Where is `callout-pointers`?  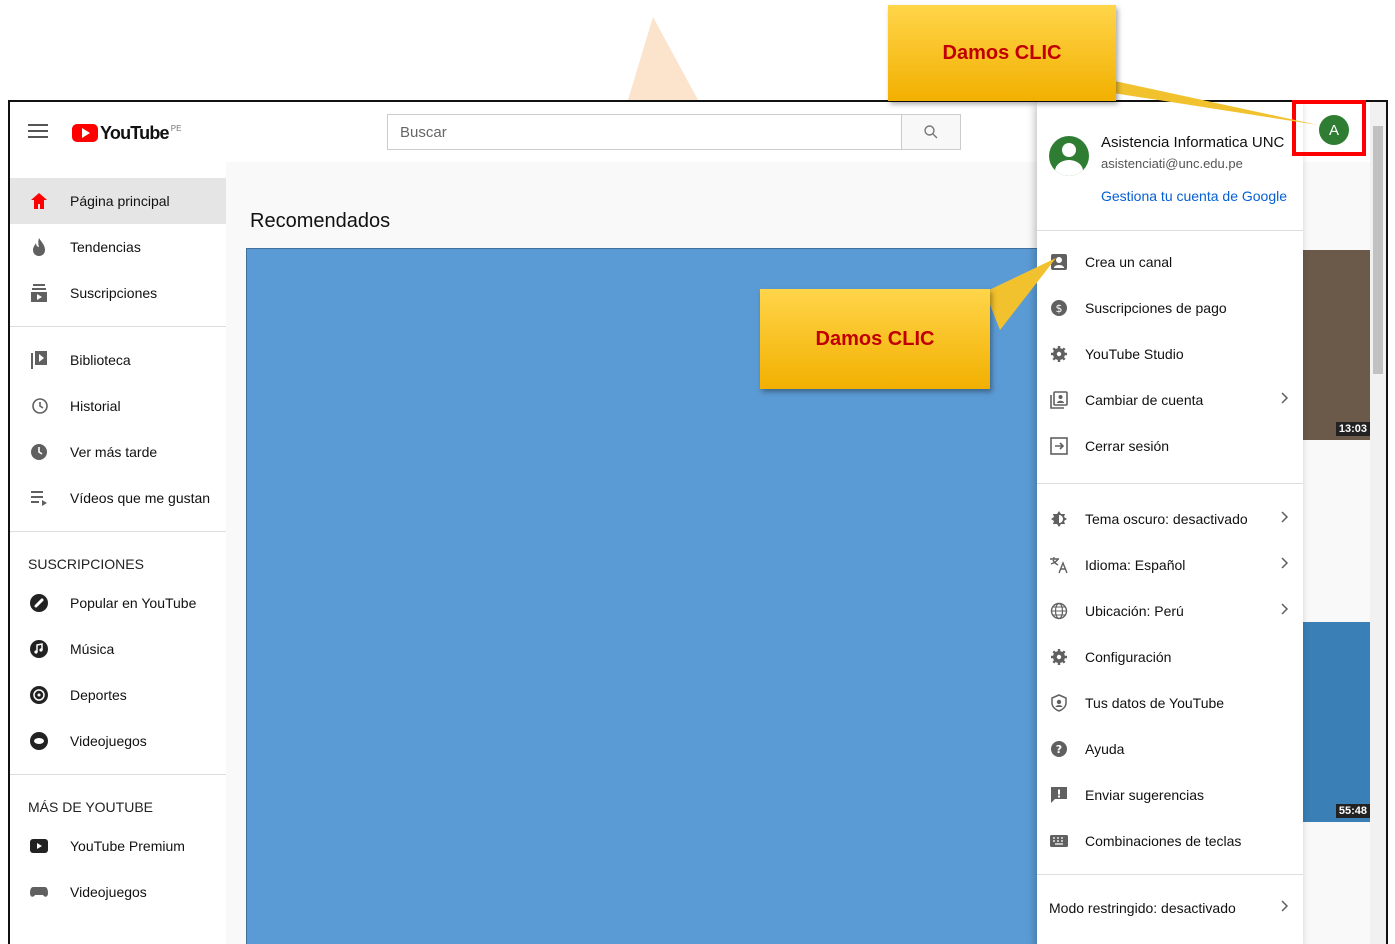
callout-pointers is located at coordinates (1151, 205).